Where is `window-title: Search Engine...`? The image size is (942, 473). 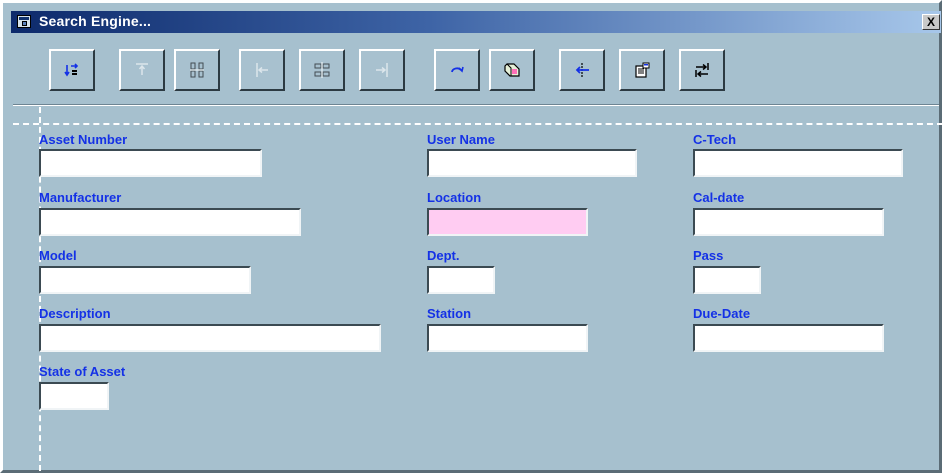 window-title: Search Engine... is located at coordinates (95, 21).